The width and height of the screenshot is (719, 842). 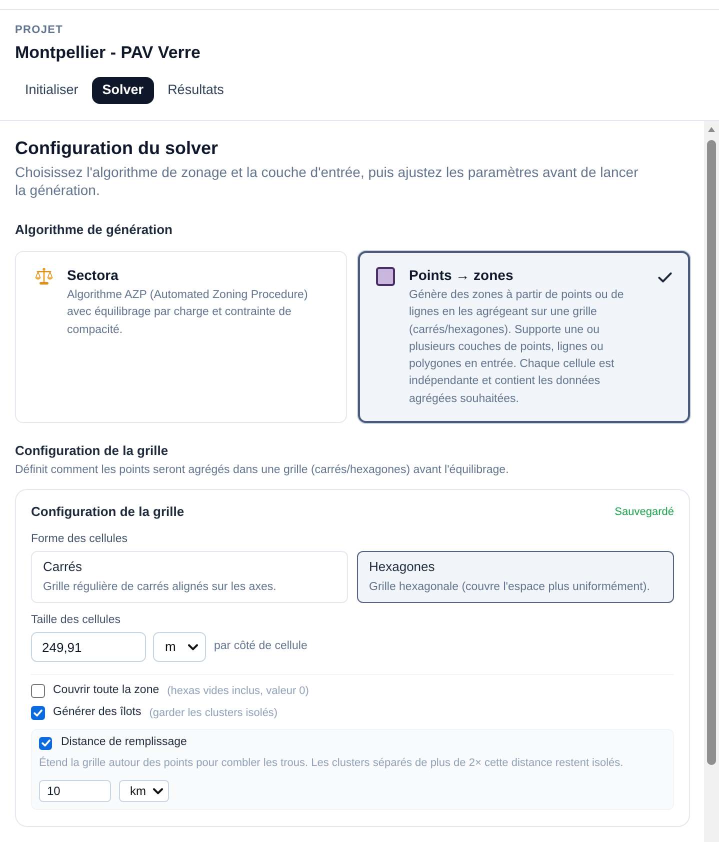 I want to click on subsection-heading: Configuration de la grille, so click(x=92, y=451).